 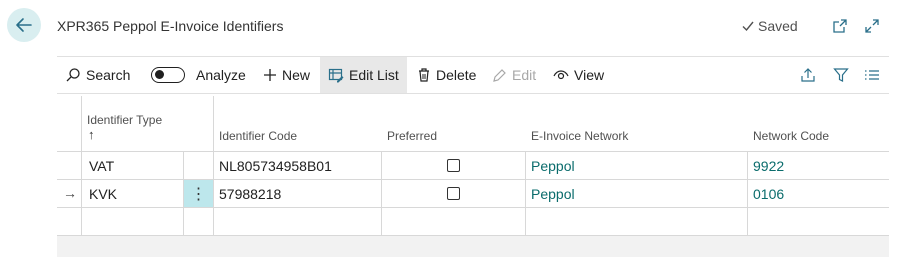 I want to click on expand-icon, so click(x=872, y=26).